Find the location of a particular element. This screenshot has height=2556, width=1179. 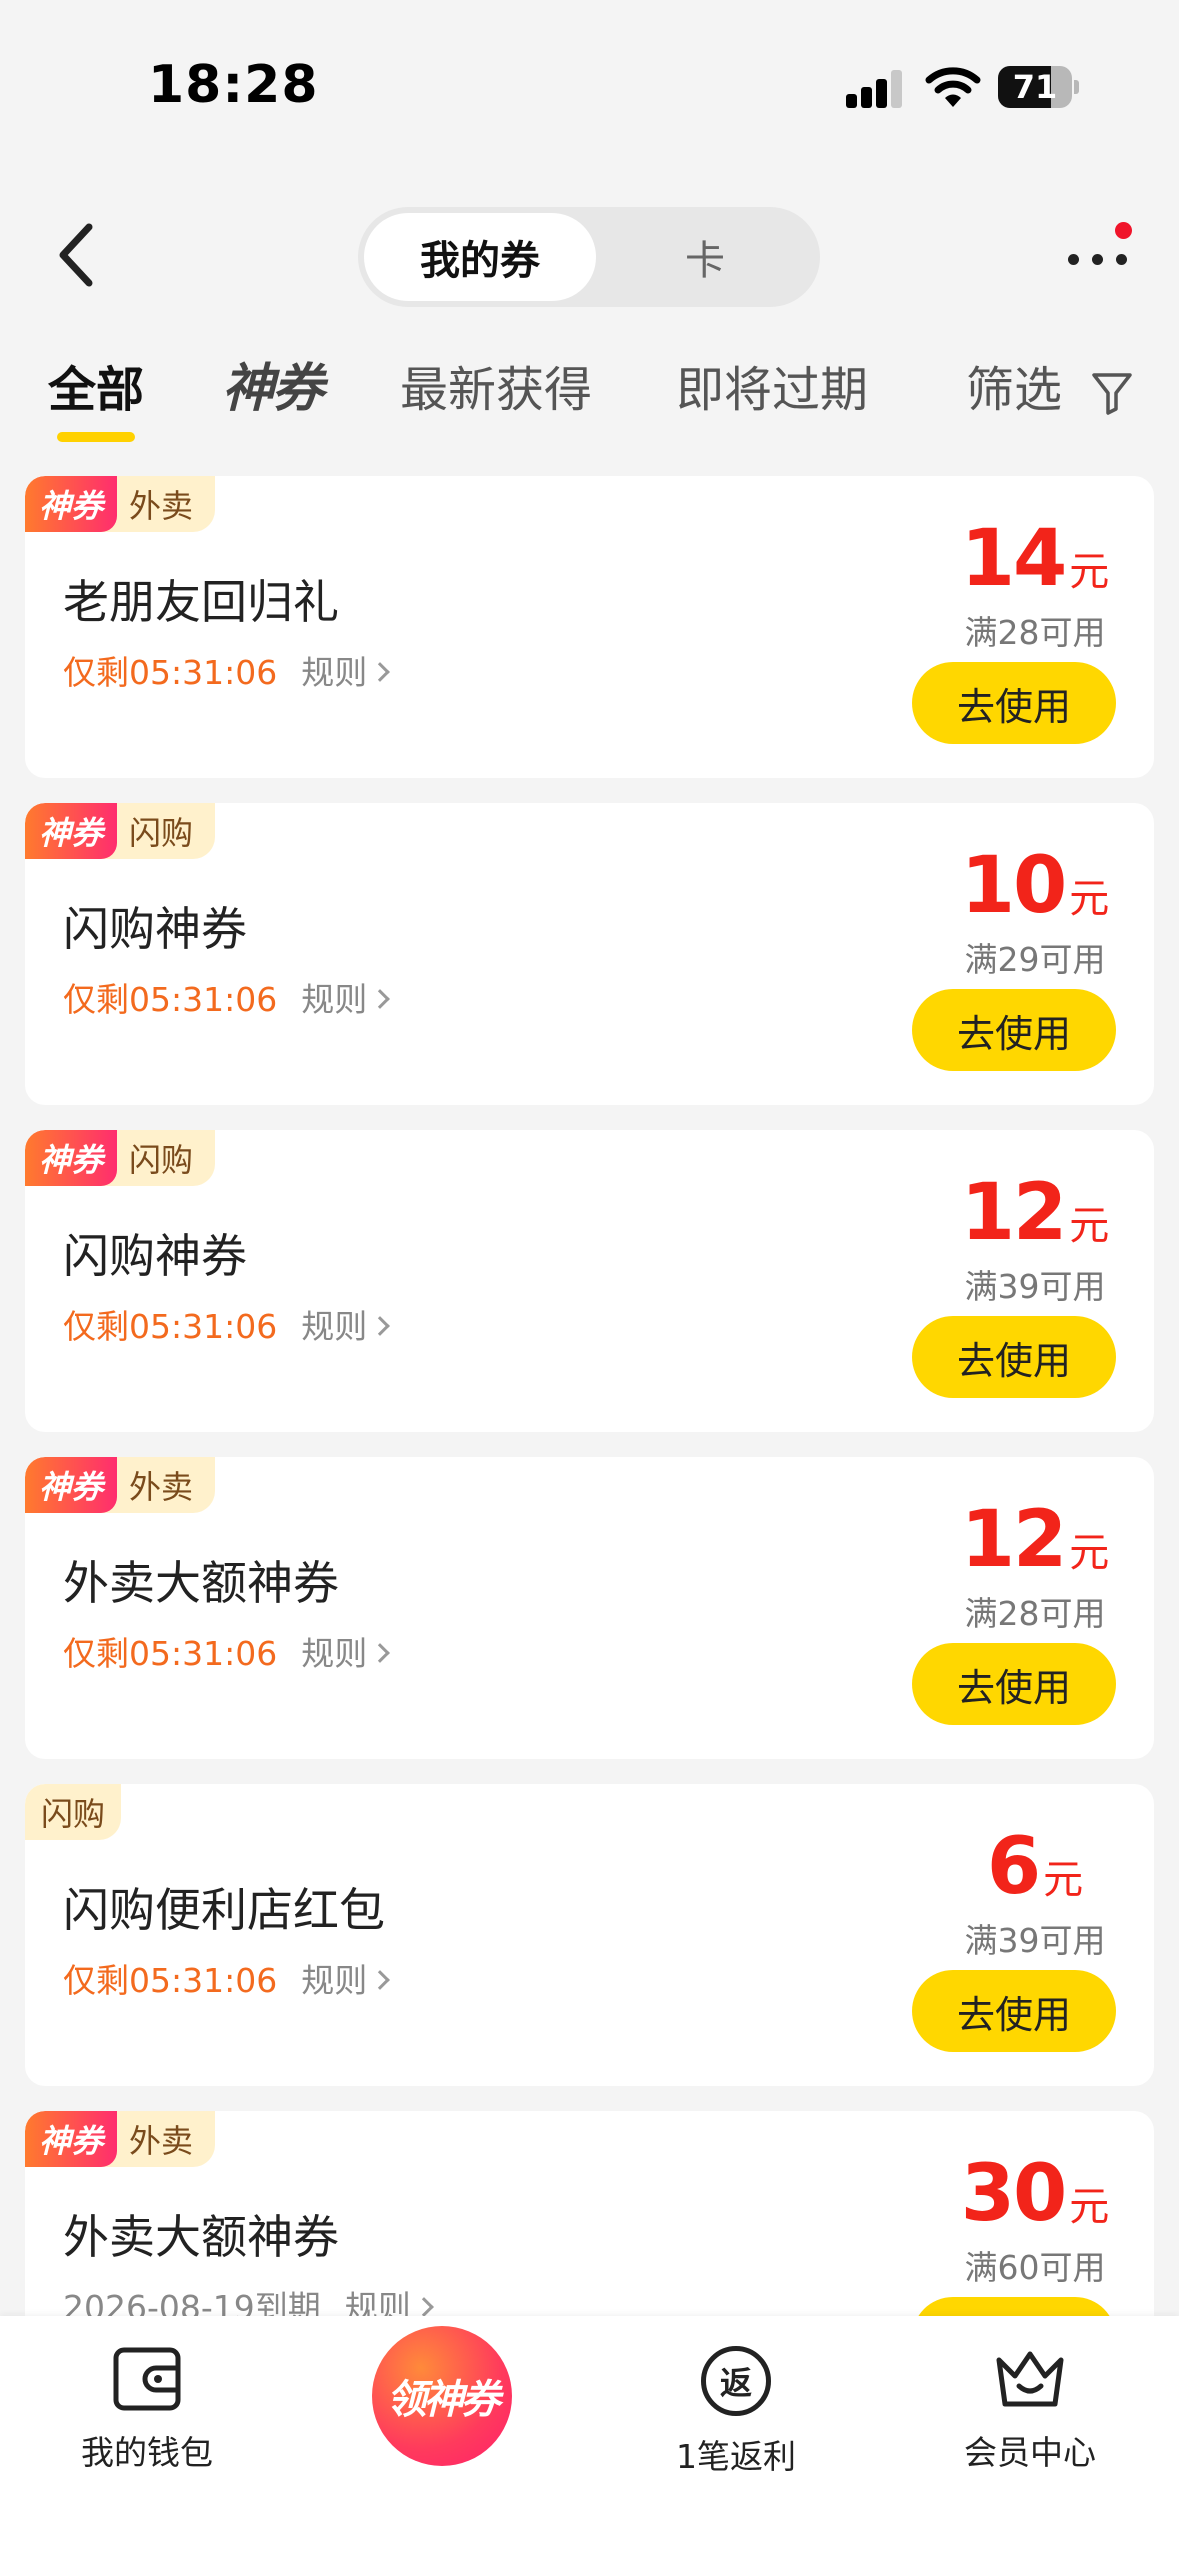

nav-wallet-label: 我的钱包 is located at coordinates (147, 2452).